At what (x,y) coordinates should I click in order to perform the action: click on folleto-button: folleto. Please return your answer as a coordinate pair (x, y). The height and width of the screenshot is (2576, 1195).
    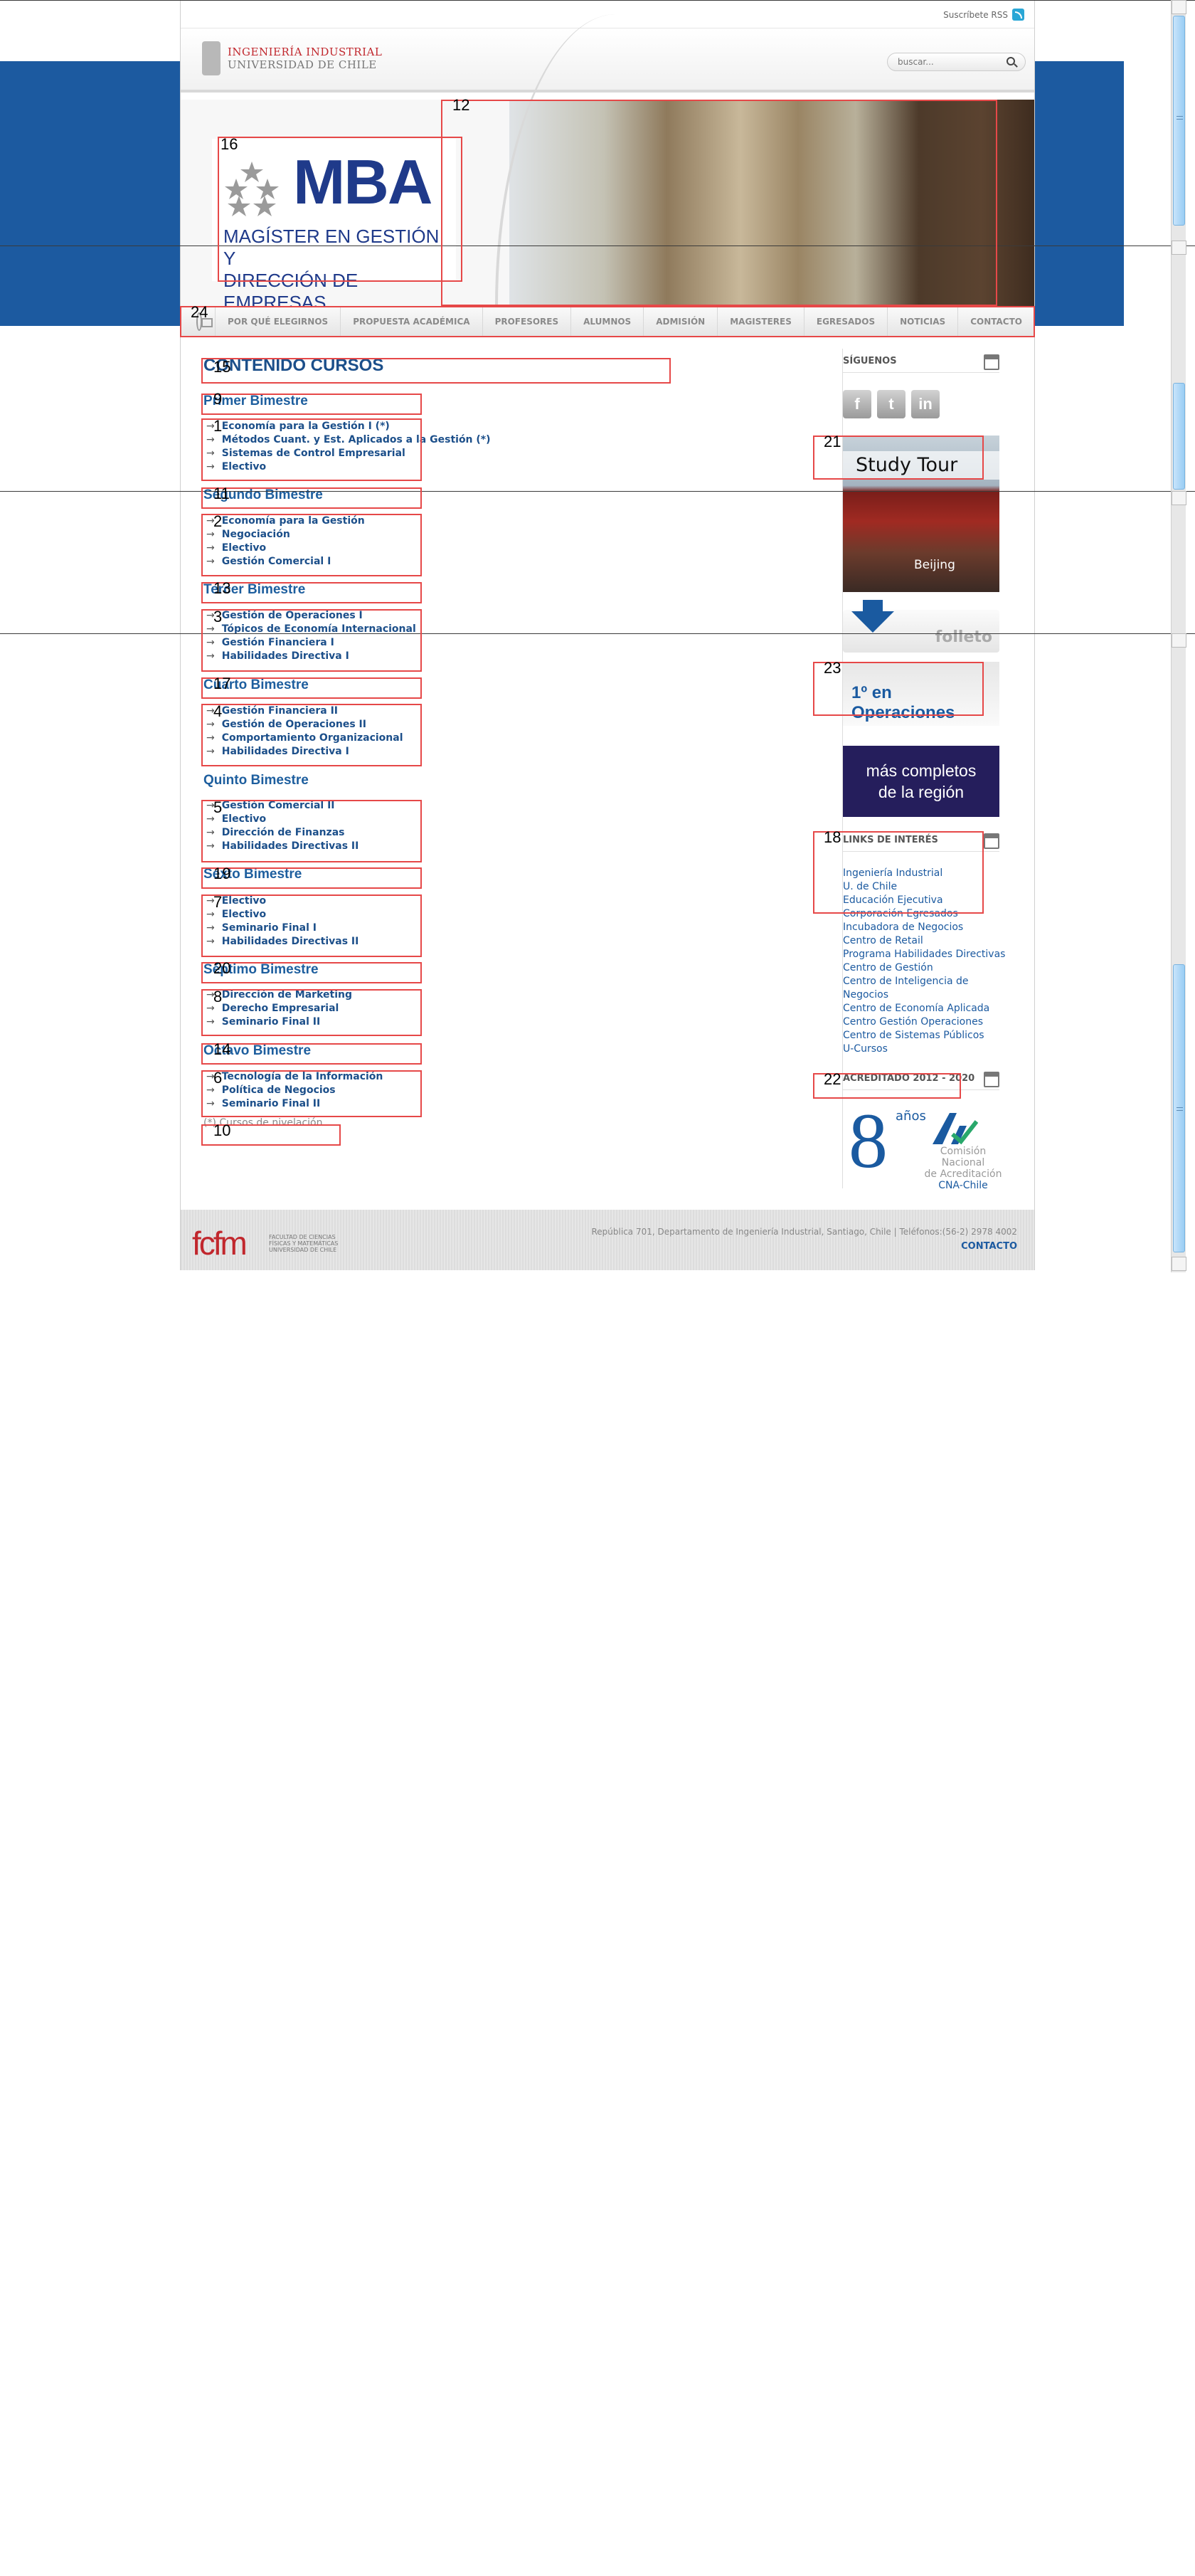
    Looking at the image, I should click on (921, 626).